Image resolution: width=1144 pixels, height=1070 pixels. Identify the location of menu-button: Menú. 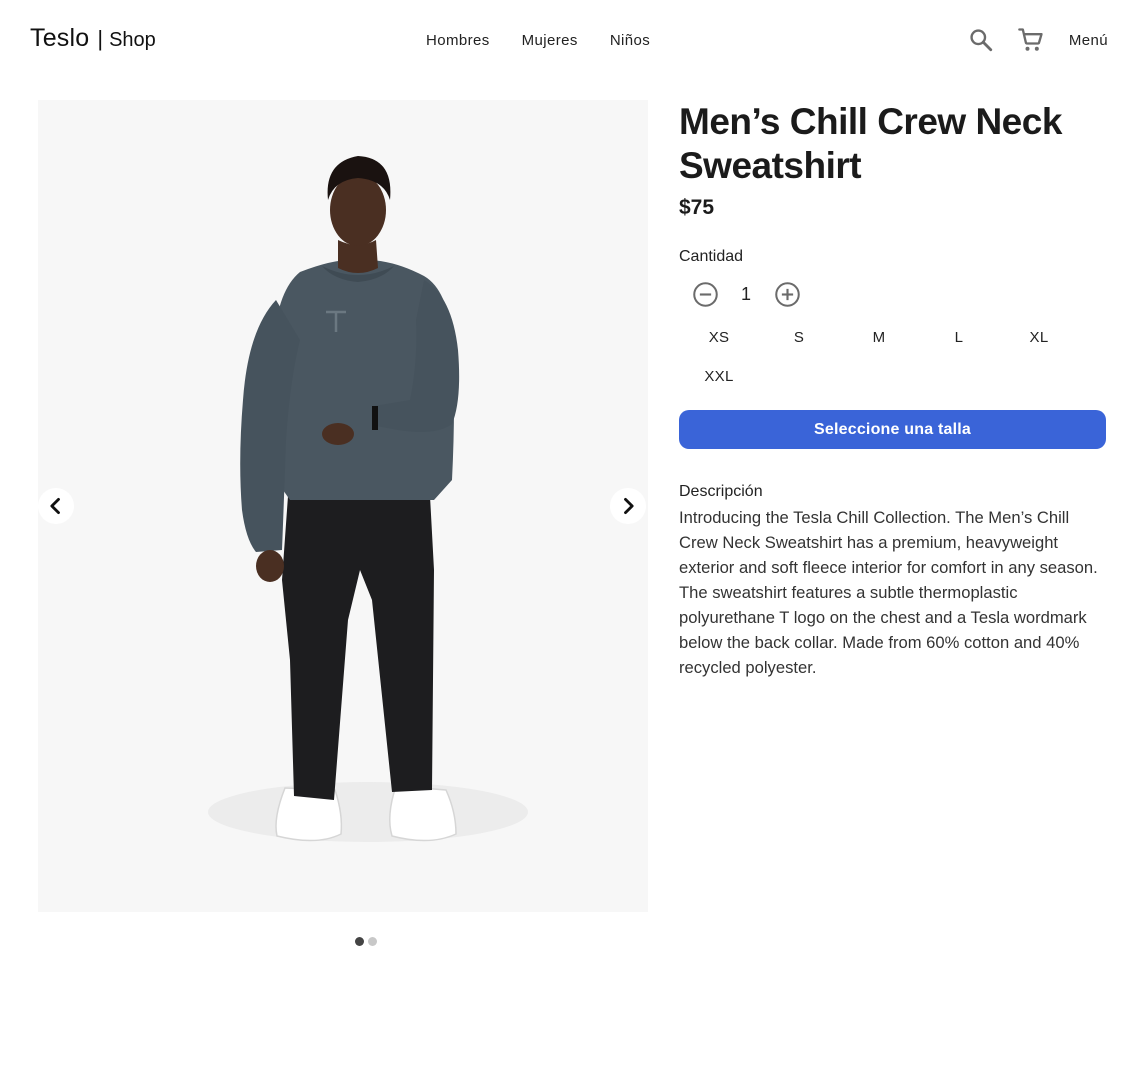
(1088, 40).